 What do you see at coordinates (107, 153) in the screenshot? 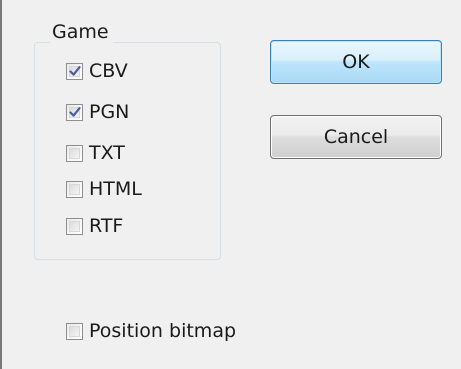
I see `checkbox-label: TXT` at bounding box center [107, 153].